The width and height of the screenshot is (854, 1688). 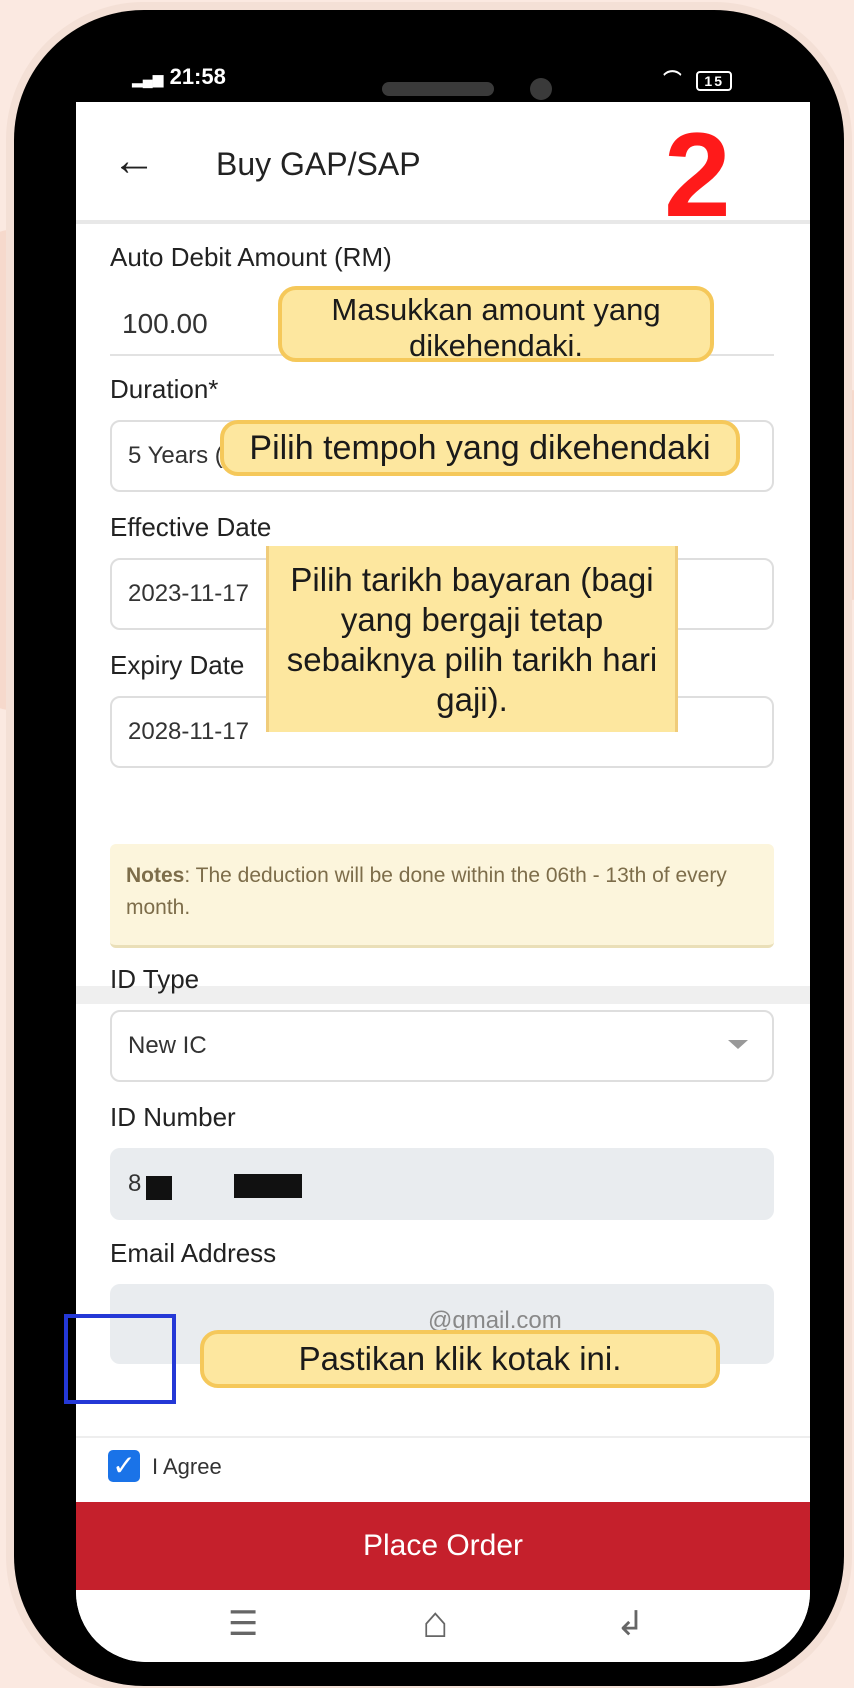 I want to click on back-icon: ↲, so click(x=630, y=1624).